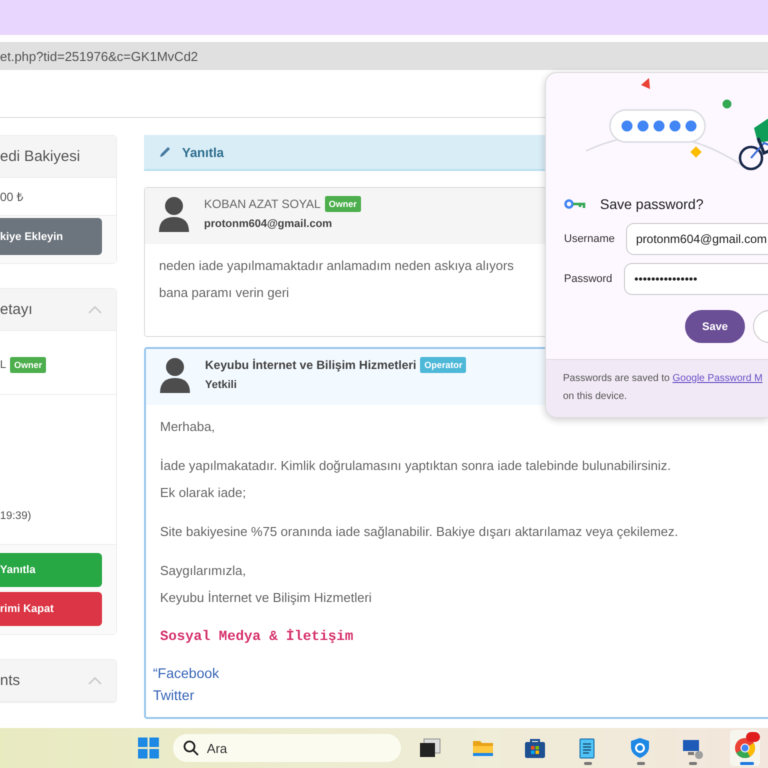 This screenshot has height=768, width=768. Describe the element at coordinates (257, 636) in the screenshot. I see `section-heading: Sosyal Medya & İletişim` at that location.